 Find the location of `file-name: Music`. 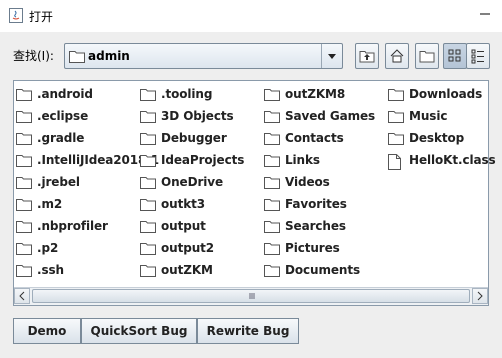

file-name: Music is located at coordinates (428, 116).